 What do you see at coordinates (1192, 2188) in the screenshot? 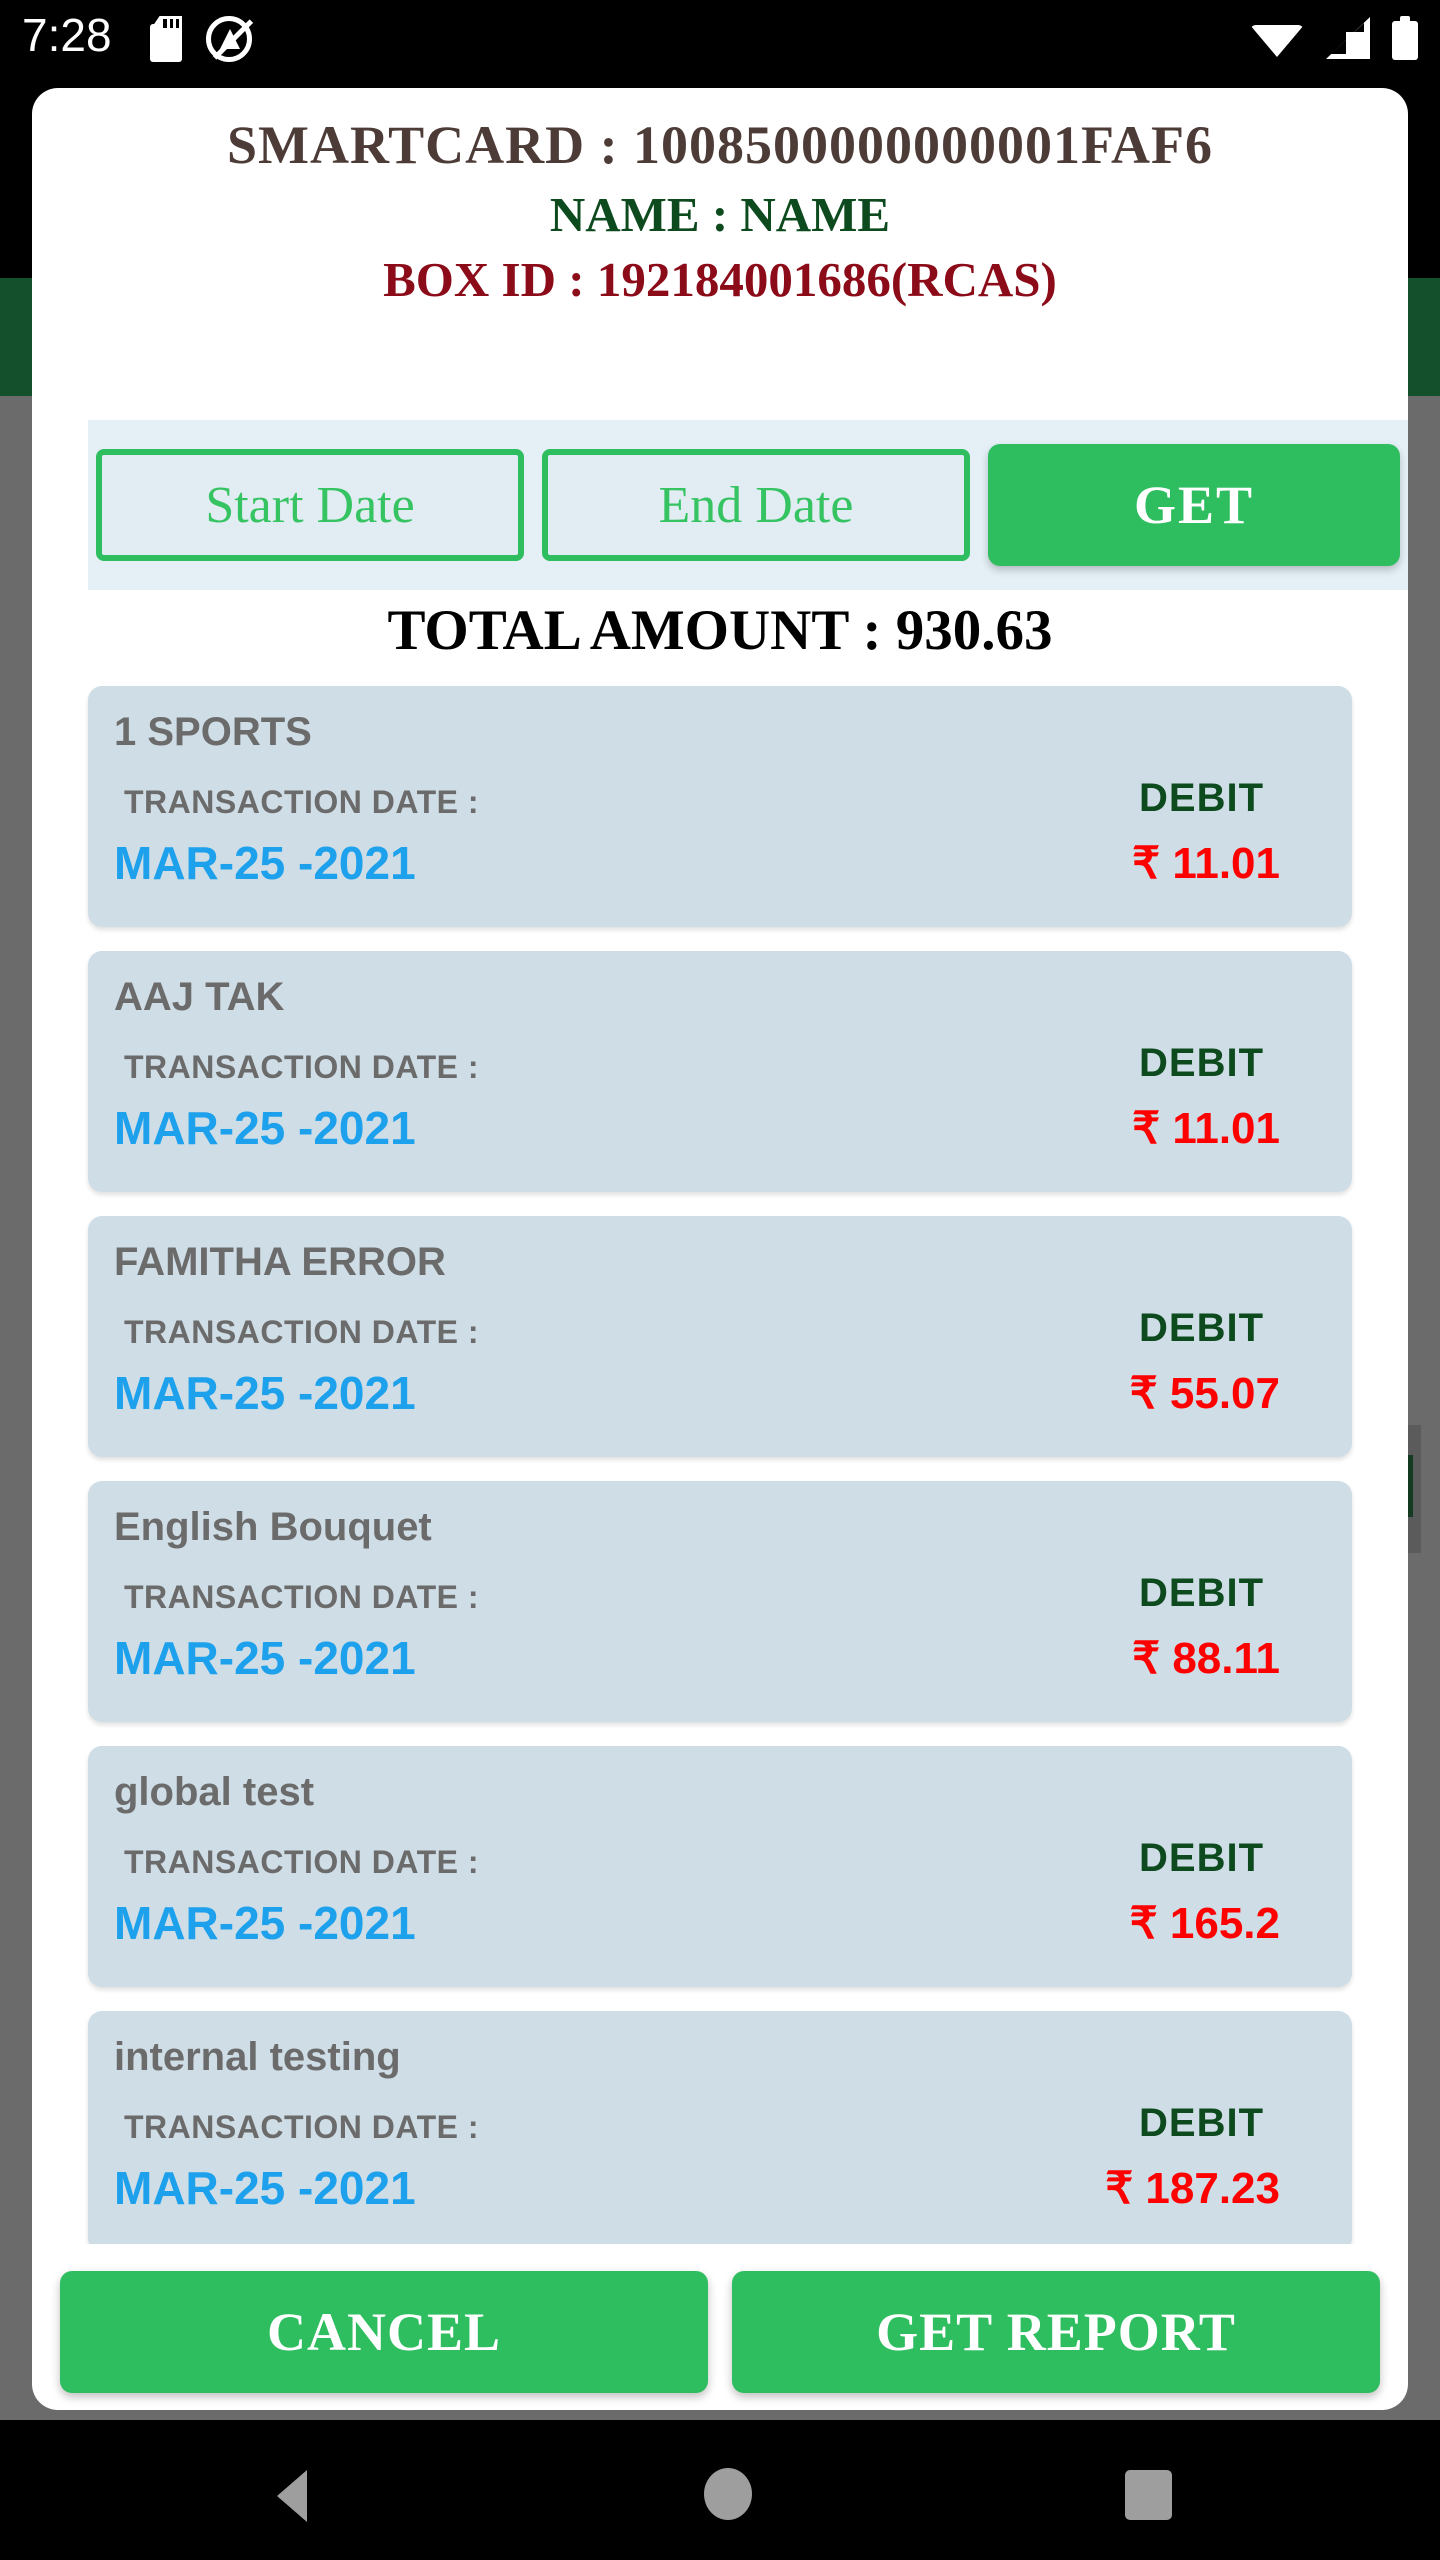
I see `transaction-amount: ₹ 187.23` at bounding box center [1192, 2188].